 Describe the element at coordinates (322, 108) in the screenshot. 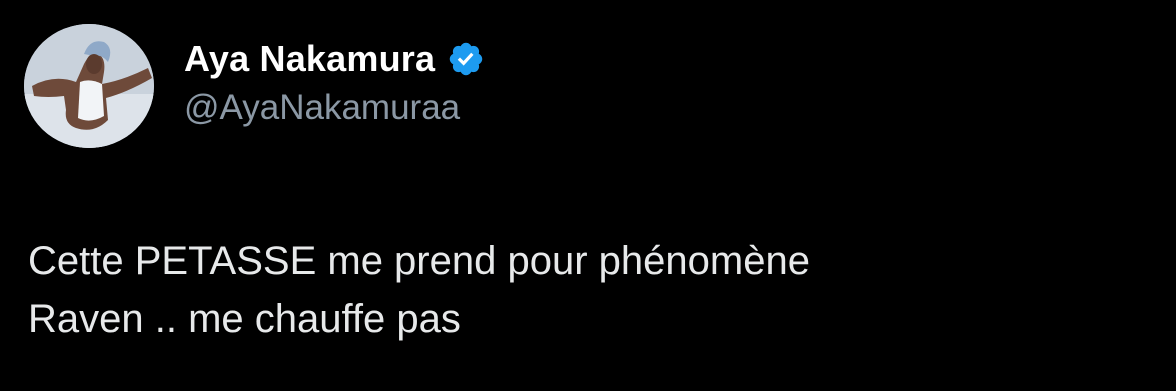

I see `author-handle: @AyaNakamuraa` at that location.